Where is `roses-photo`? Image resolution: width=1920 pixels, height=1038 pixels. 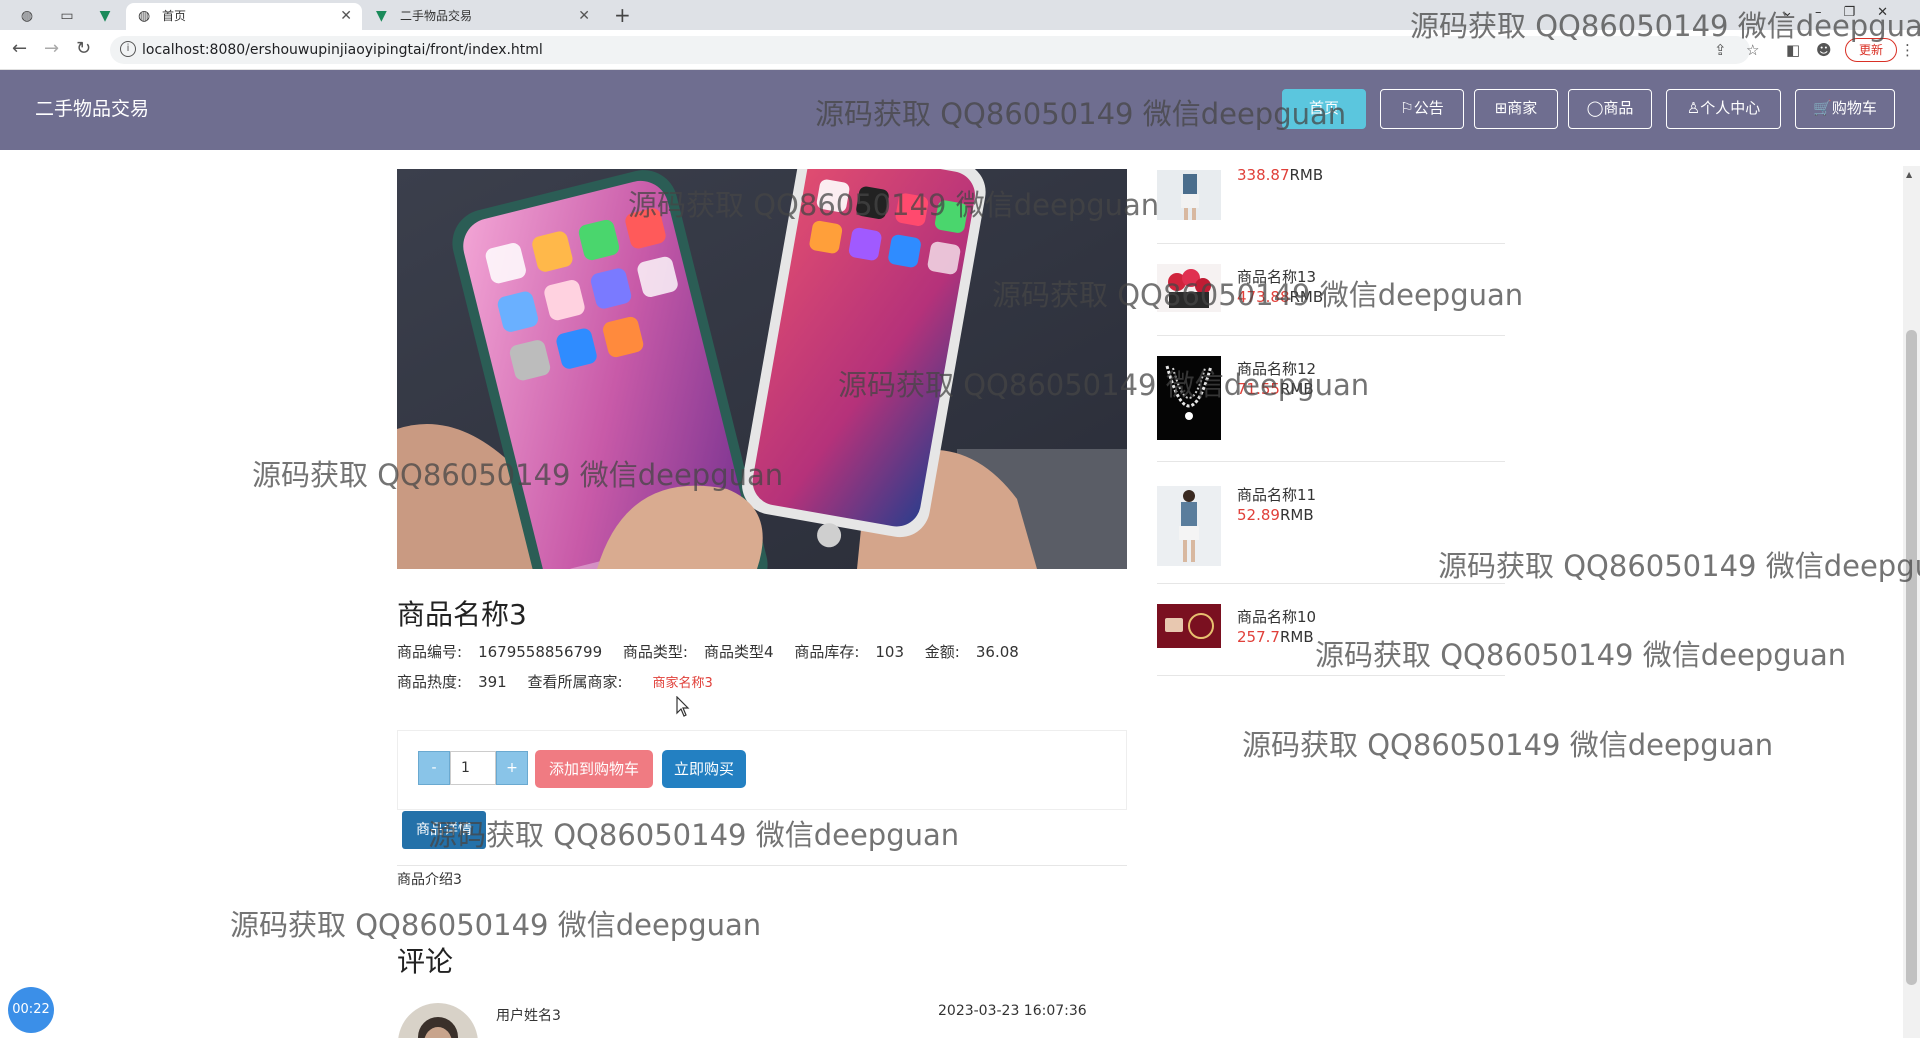 roses-photo is located at coordinates (1189, 288).